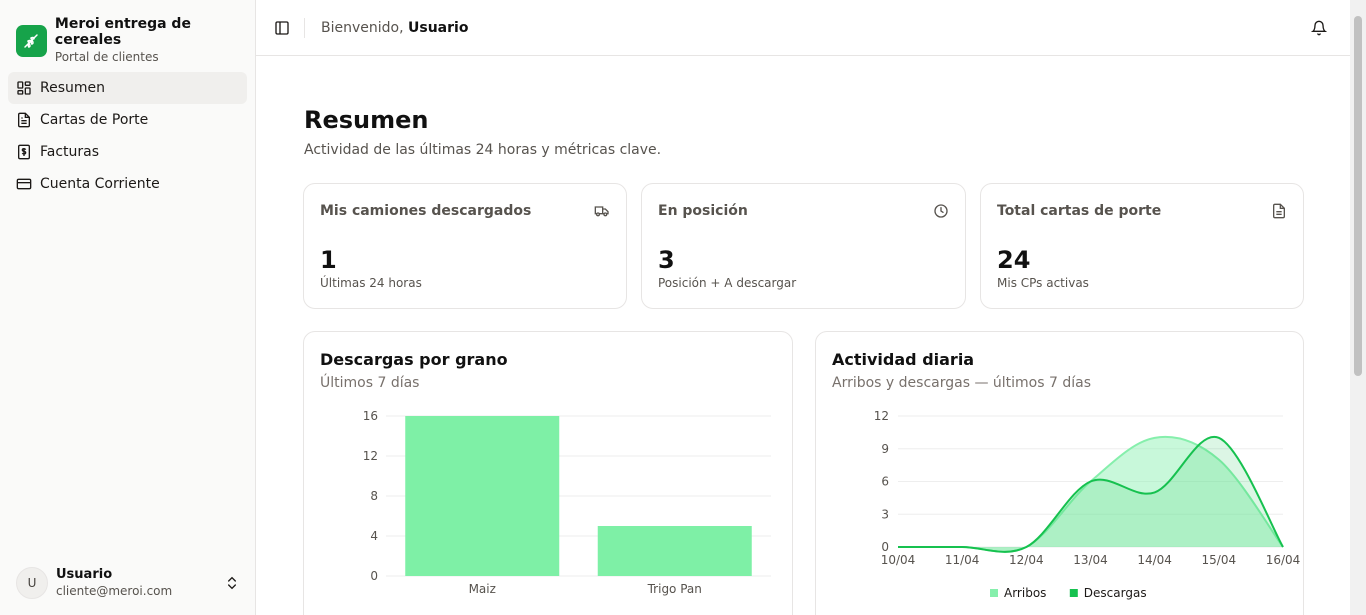 The width and height of the screenshot is (1366, 615). I want to click on legend-label: Descargas, so click(1115, 593).